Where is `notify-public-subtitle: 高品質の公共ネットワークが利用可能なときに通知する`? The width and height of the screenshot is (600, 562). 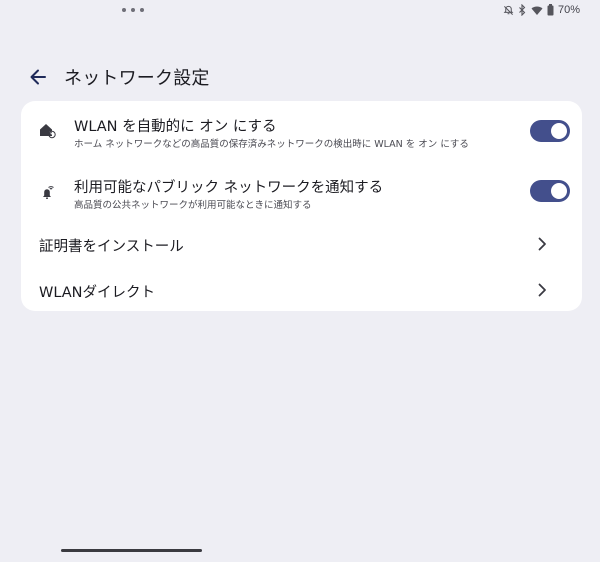 notify-public-subtitle: 高品質の公共ネットワークが利用可能なときに通知する is located at coordinates (193, 205).